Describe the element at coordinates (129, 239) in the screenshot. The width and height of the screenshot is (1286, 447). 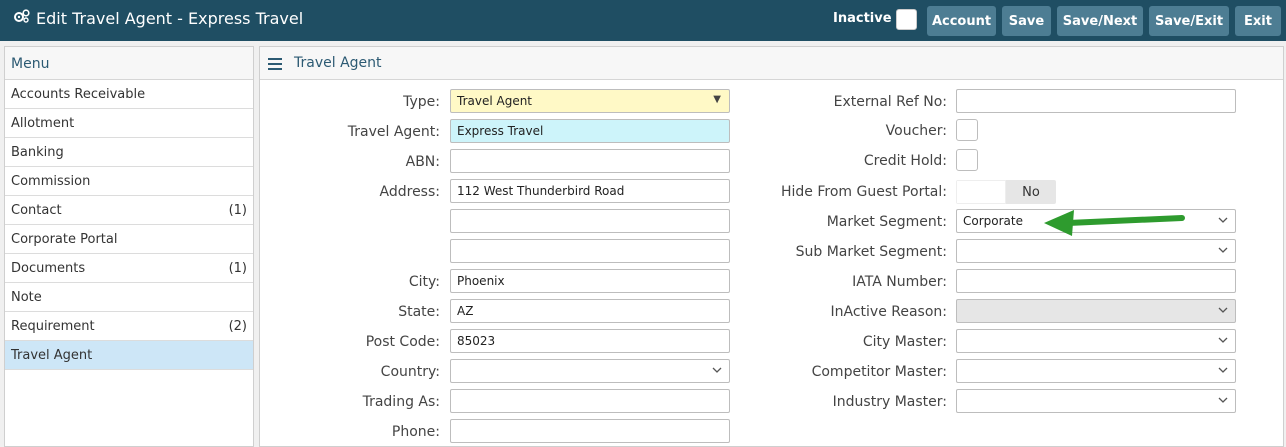
I see `menu-item-corporate-portal: Corporate Portal` at that location.